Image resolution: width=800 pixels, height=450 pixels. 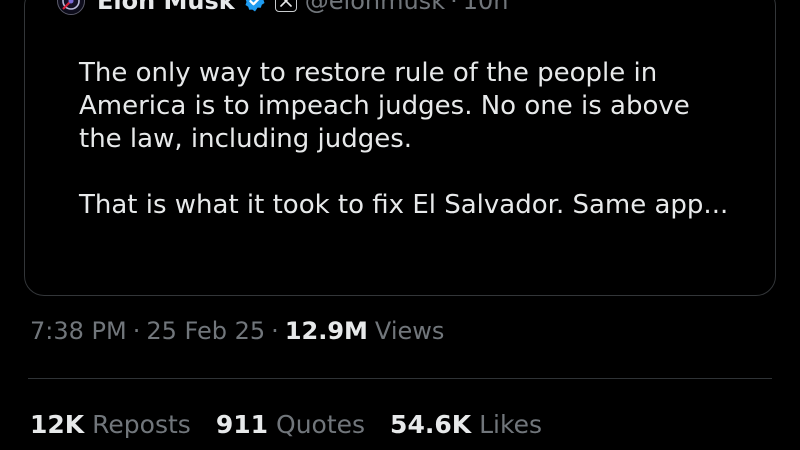 I want to click on divider, so click(x=400, y=378).